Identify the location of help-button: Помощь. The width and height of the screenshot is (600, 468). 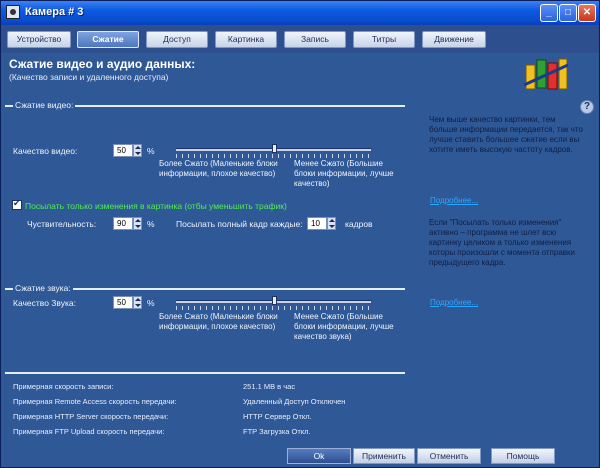
(523, 456).